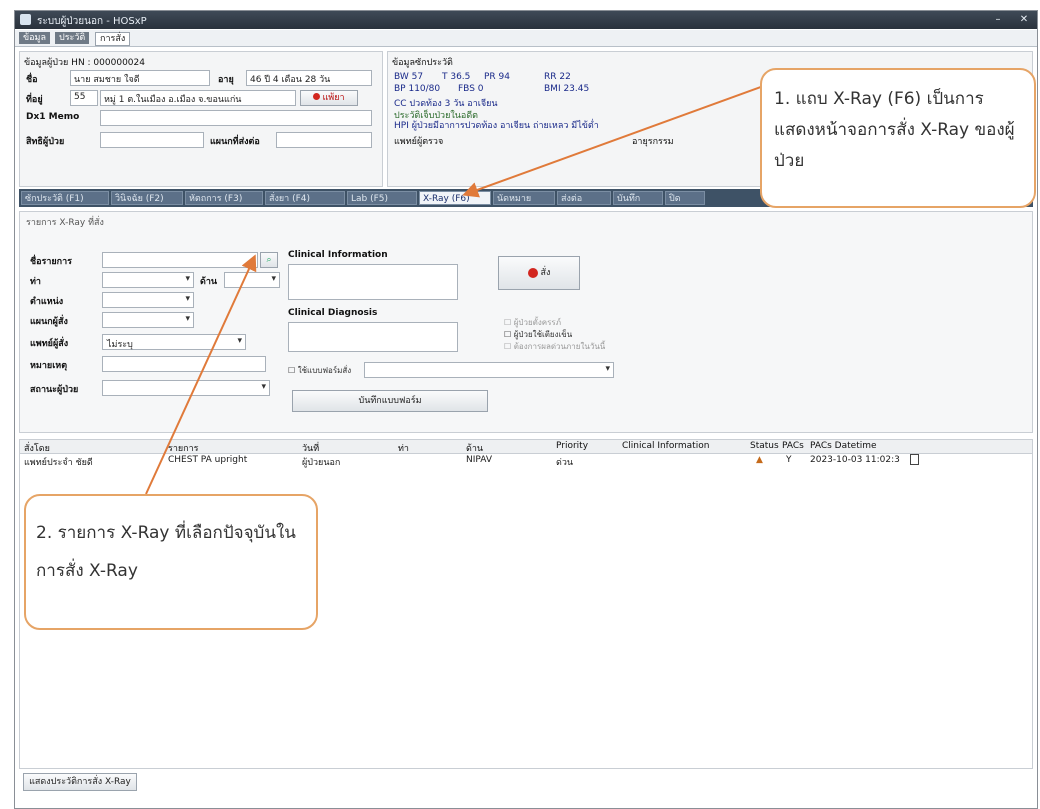 Image resolution: width=1040 pixels, height=809 pixels. Describe the element at coordinates (201, 374) in the screenshot. I see `arrow-to-xray-item` at that location.